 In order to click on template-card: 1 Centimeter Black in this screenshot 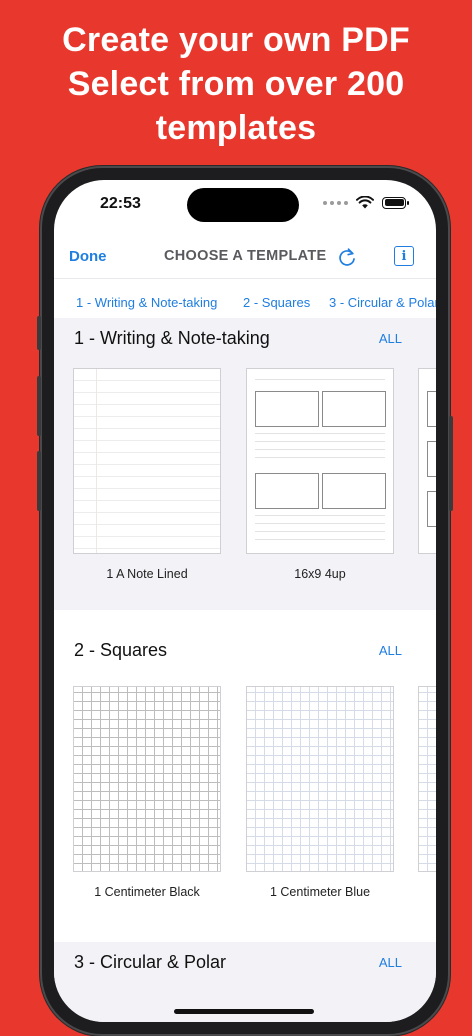, I will do `click(147, 792)`.